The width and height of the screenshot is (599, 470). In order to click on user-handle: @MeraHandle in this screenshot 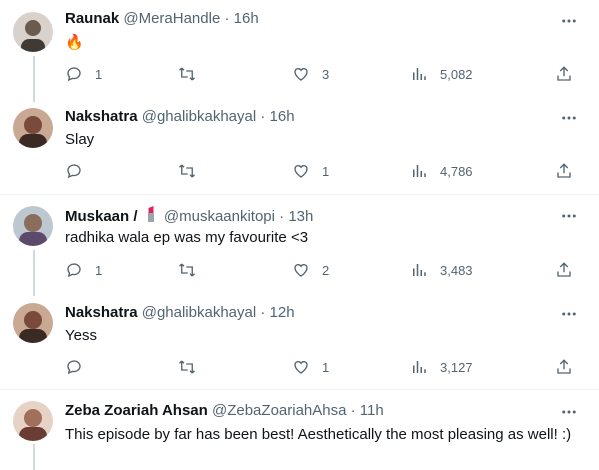, I will do `click(171, 18)`.